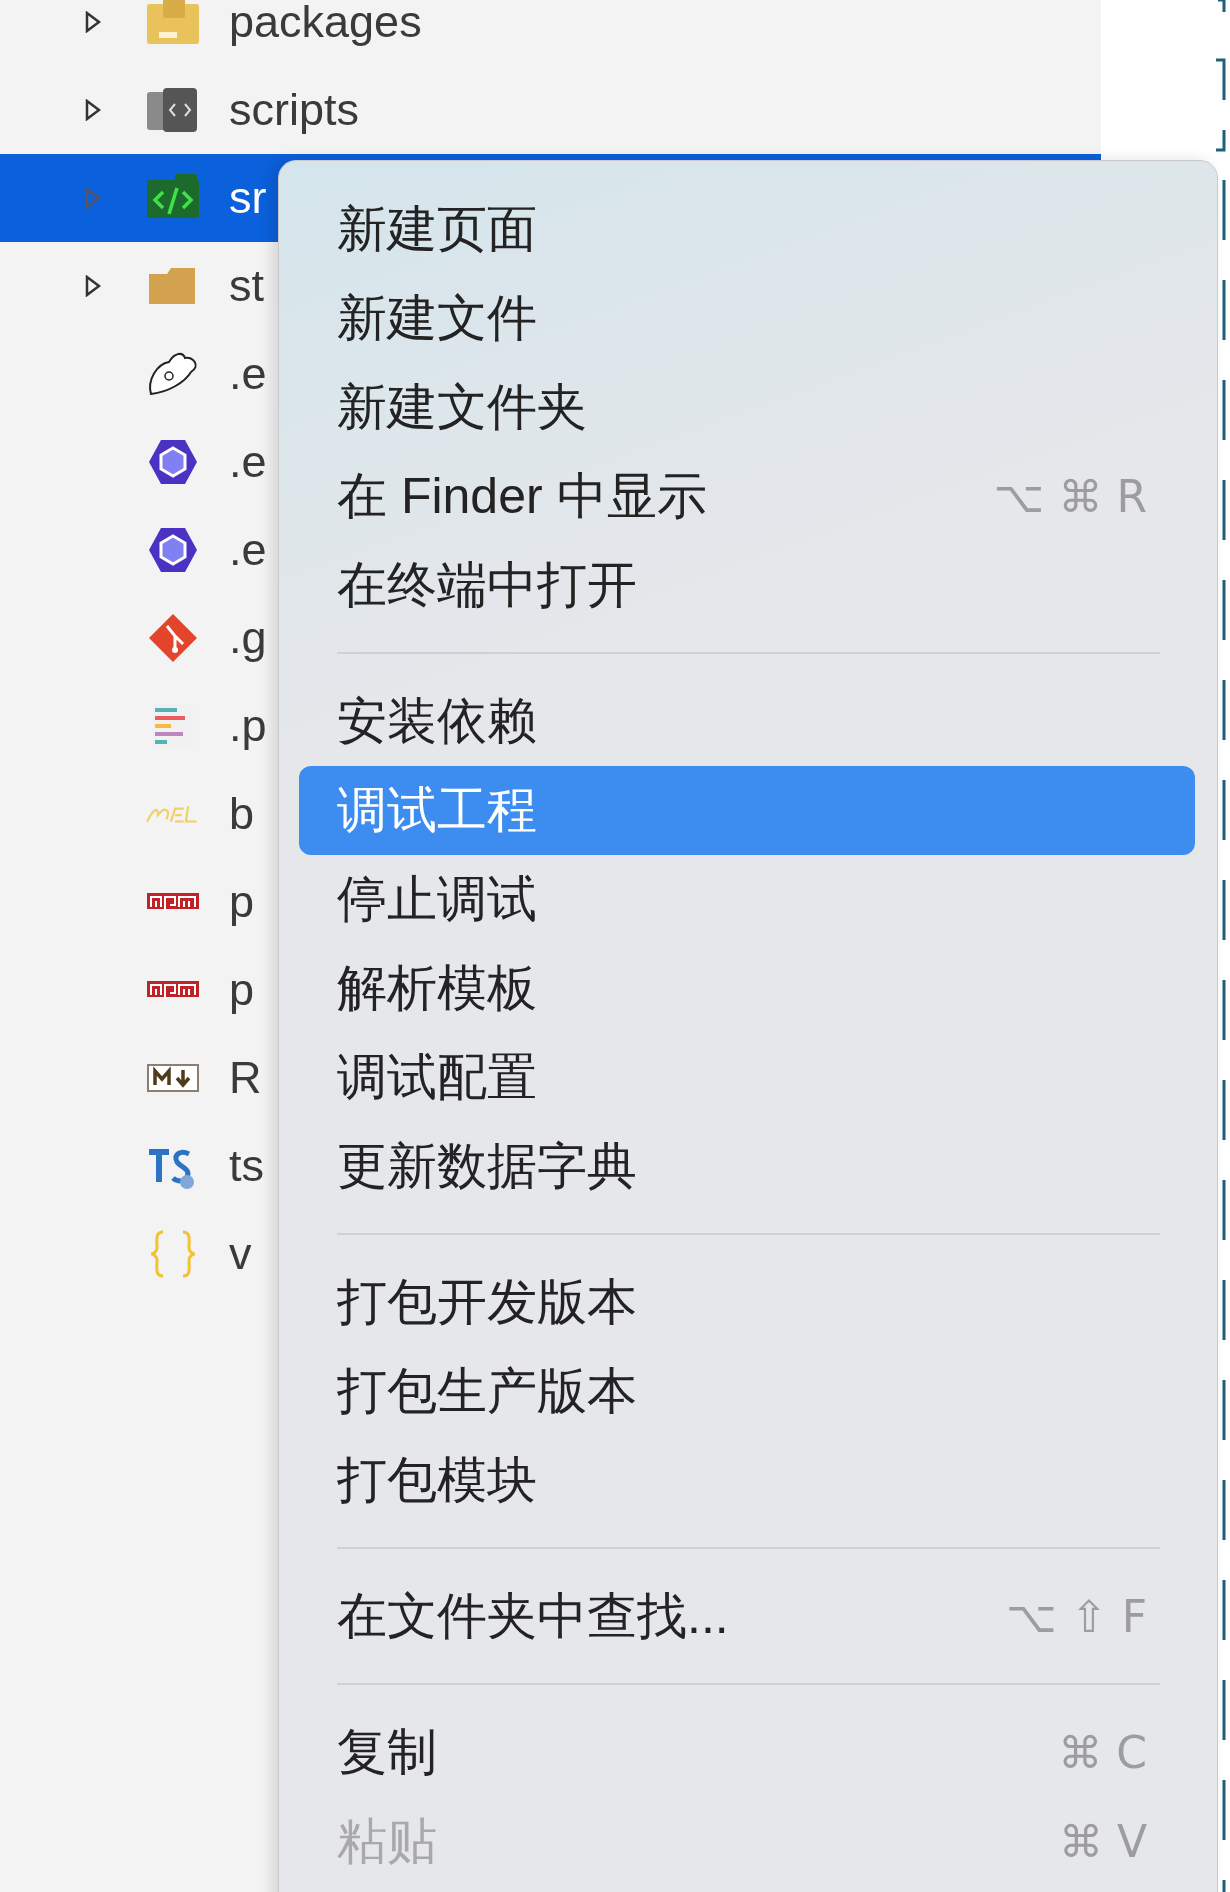 This screenshot has height=1892, width=1230. What do you see at coordinates (248, 726) in the screenshot?
I see `file-name: .p` at bounding box center [248, 726].